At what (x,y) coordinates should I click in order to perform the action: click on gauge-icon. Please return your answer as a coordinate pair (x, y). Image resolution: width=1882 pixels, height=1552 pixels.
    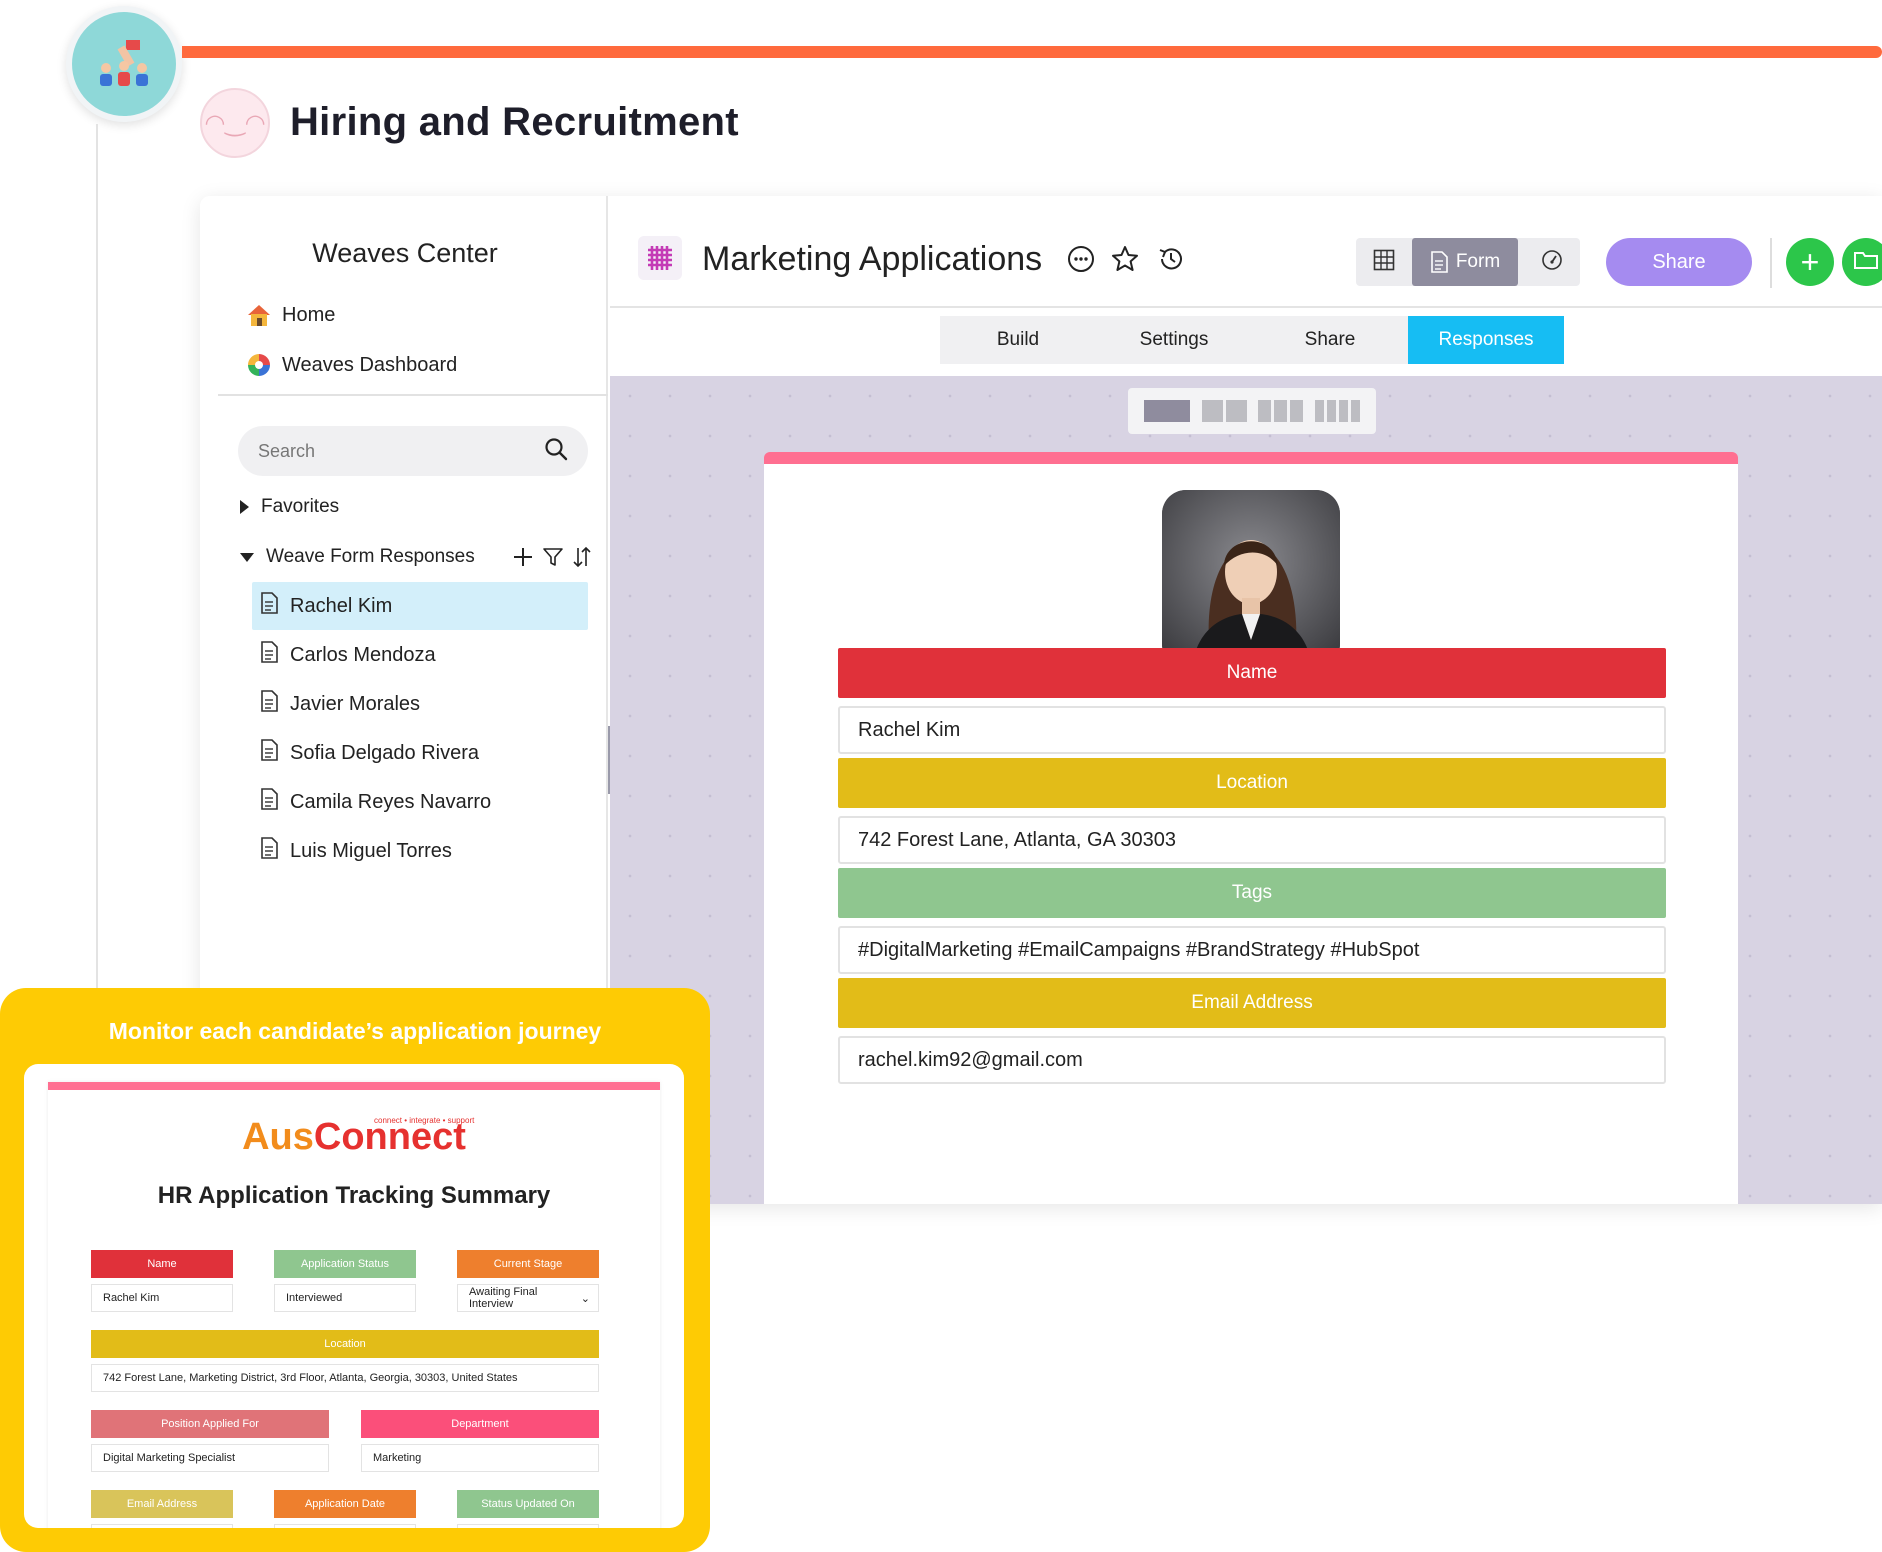
    Looking at the image, I should click on (1552, 262).